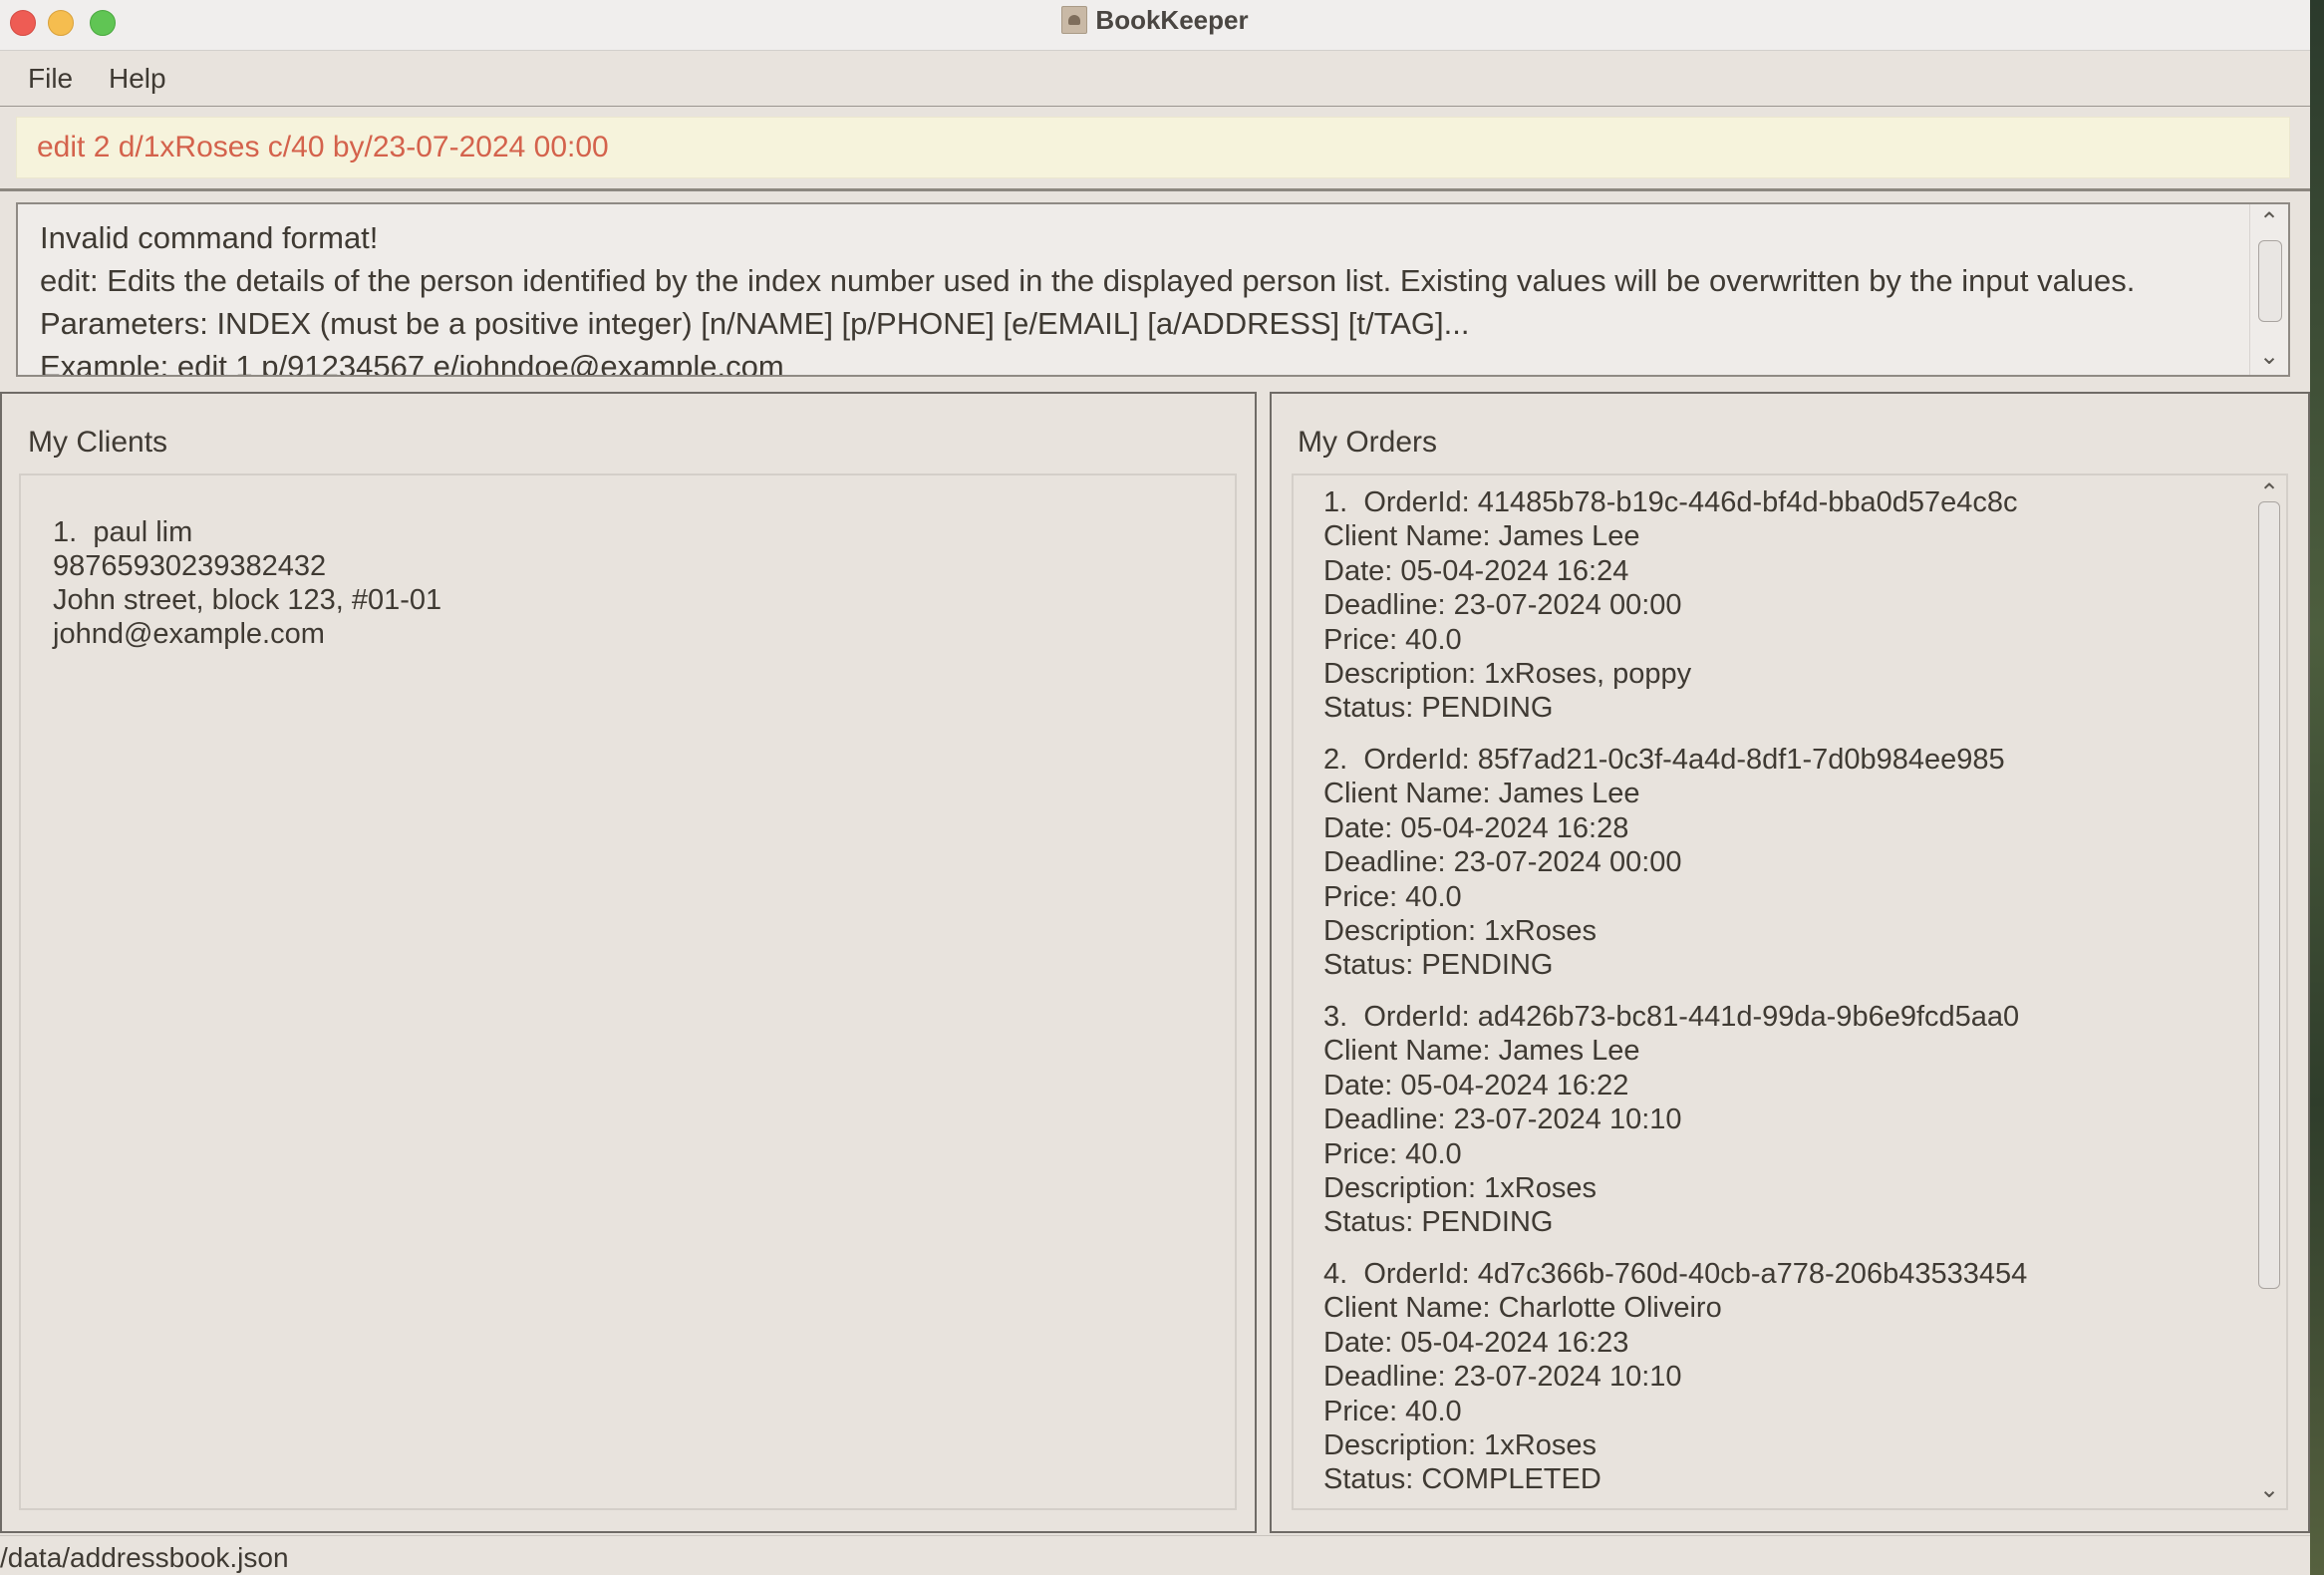 This screenshot has width=2324, height=1575. What do you see at coordinates (1476, 1085) in the screenshot?
I see `order-date: Date: 05-04-2024 16:22` at bounding box center [1476, 1085].